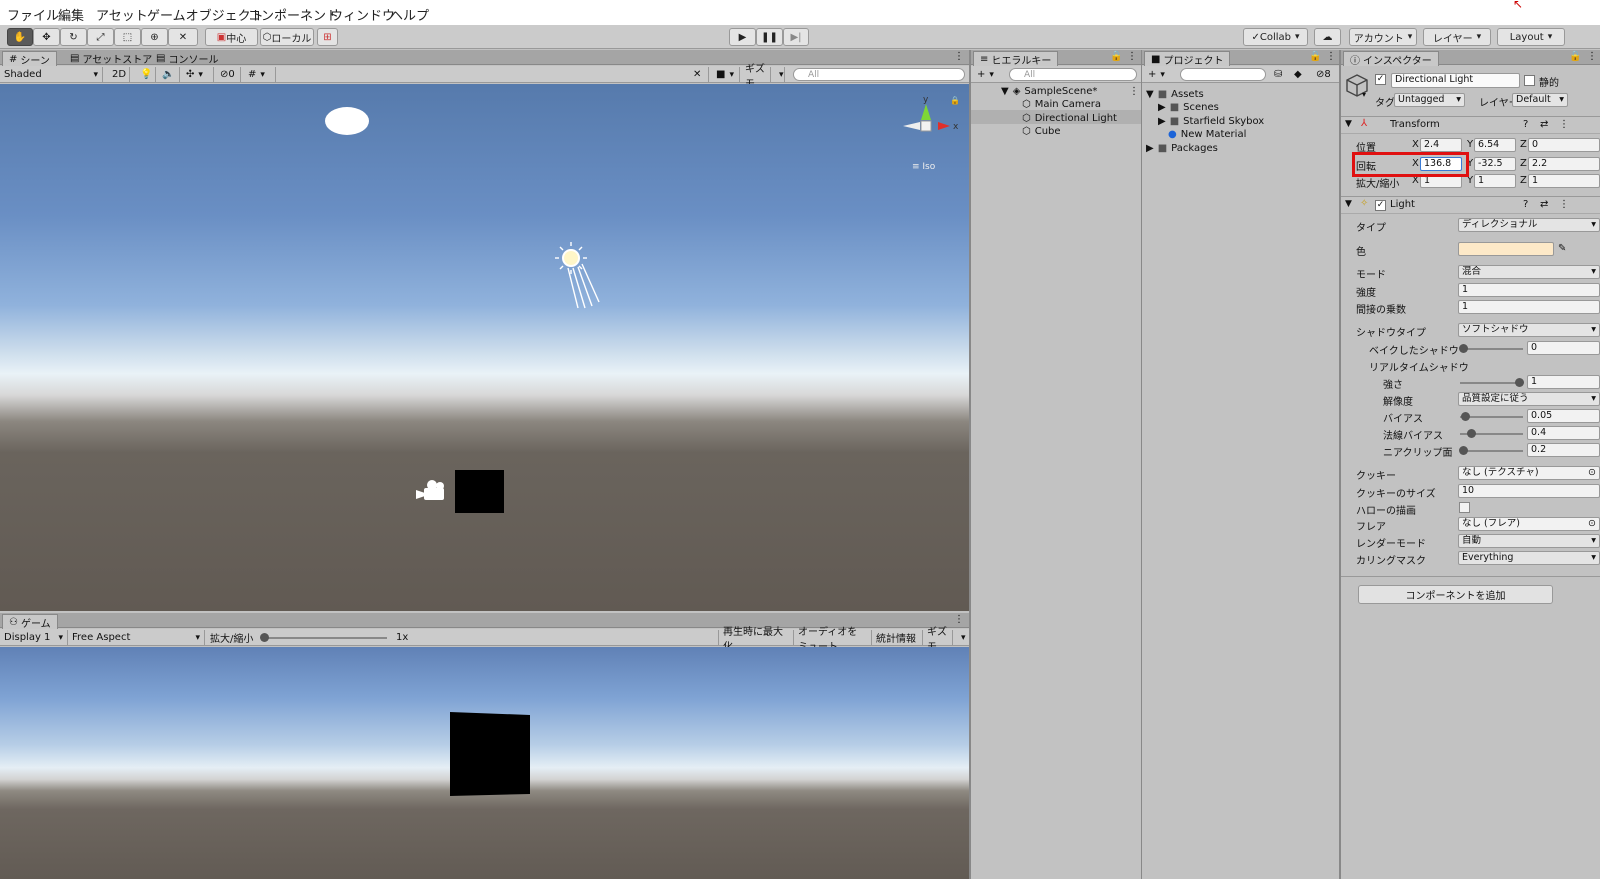 Image resolution: width=1600 pixels, height=879 pixels. What do you see at coordinates (1463, 348) in the screenshot?
I see `baked-angle-knob` at bounding box center [1463, 348].